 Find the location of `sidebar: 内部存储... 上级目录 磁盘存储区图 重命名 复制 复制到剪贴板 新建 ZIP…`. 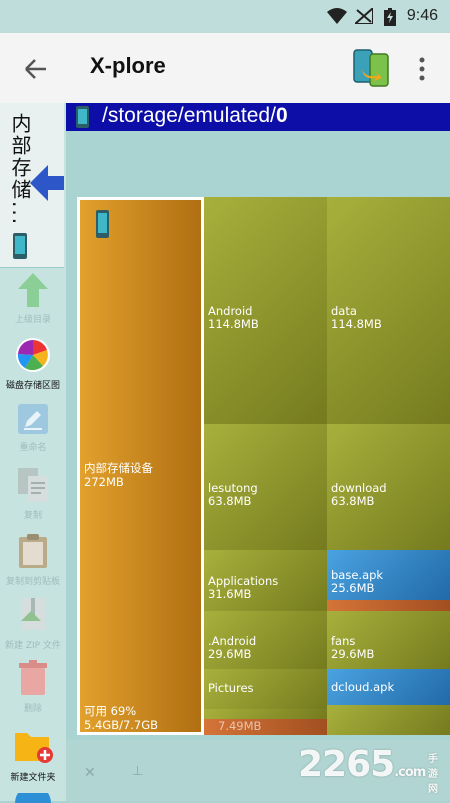

sidebar: 内部存储... 上级目录 磁盘存储区图 重命名 复制 复制到剪贴板 新建 ZIP… is located at coordinates (33, 453).